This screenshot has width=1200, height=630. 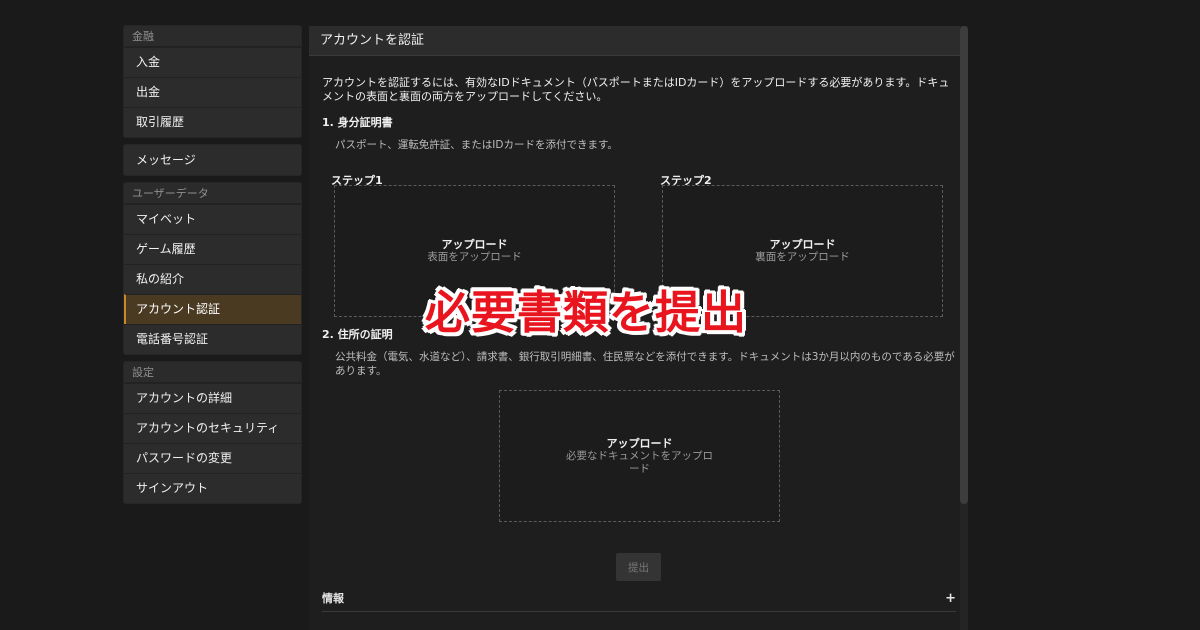 What do you see at coordinates (586, 312) in the screenshot?
I see `overlay-caption: 必要書類を提出` at bounding box center [586, 312].